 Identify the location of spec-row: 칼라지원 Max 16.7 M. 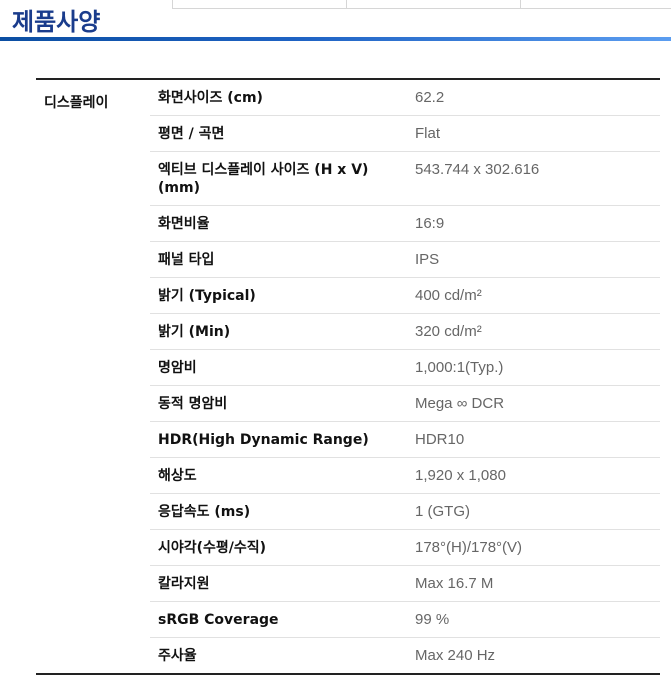
(405, 584).